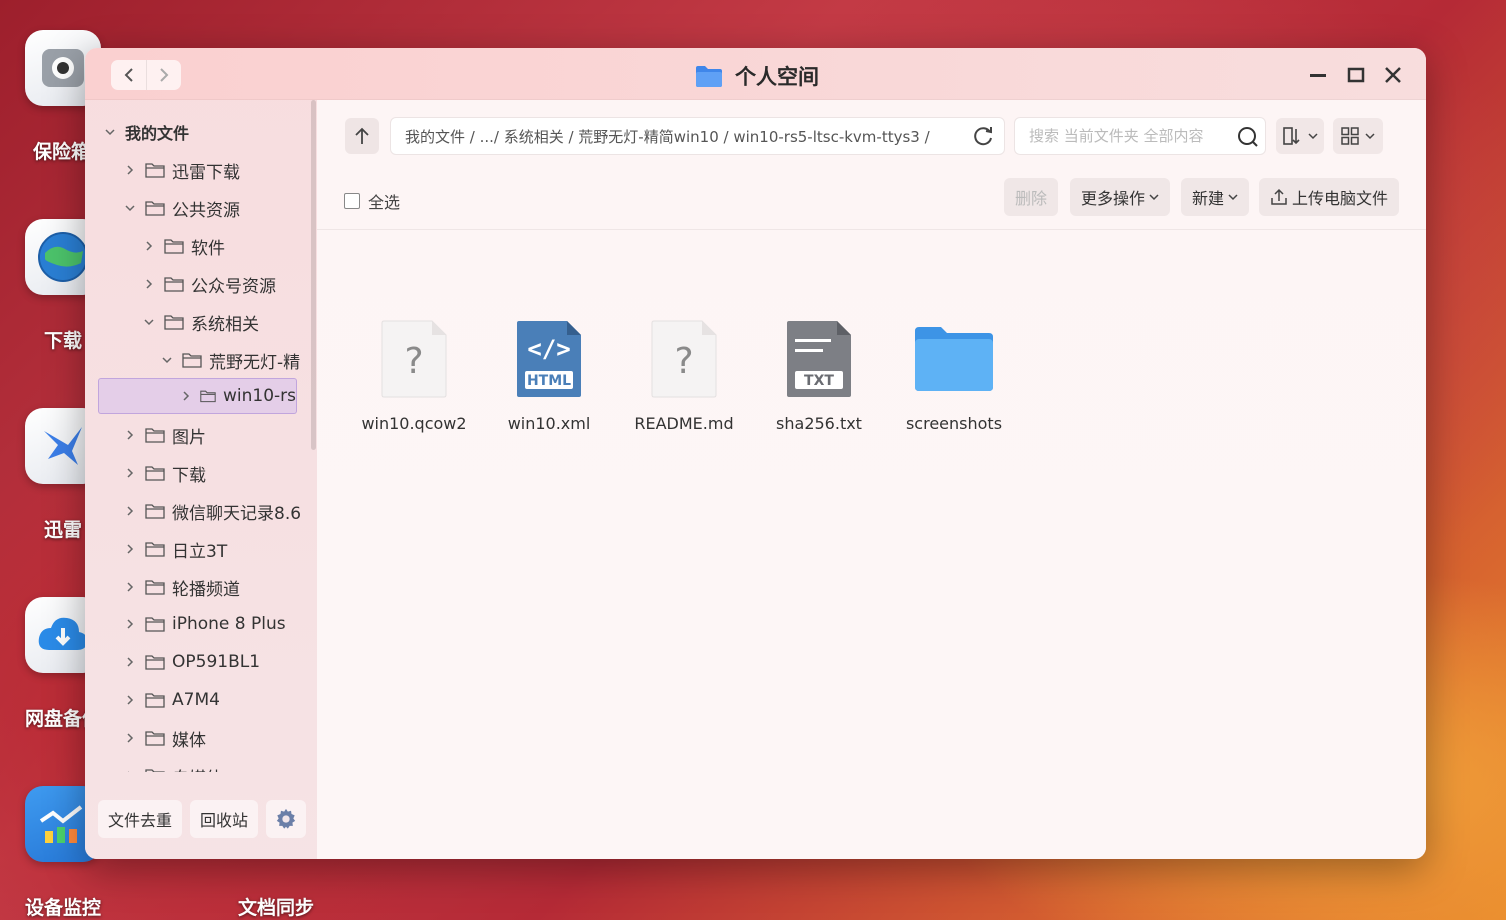 The image size is (1506, 920). What do you see at coordinates (140, 819) in the screenshot?
I see `dedupe-button: 文件去重` at bounding box center [140, 819].